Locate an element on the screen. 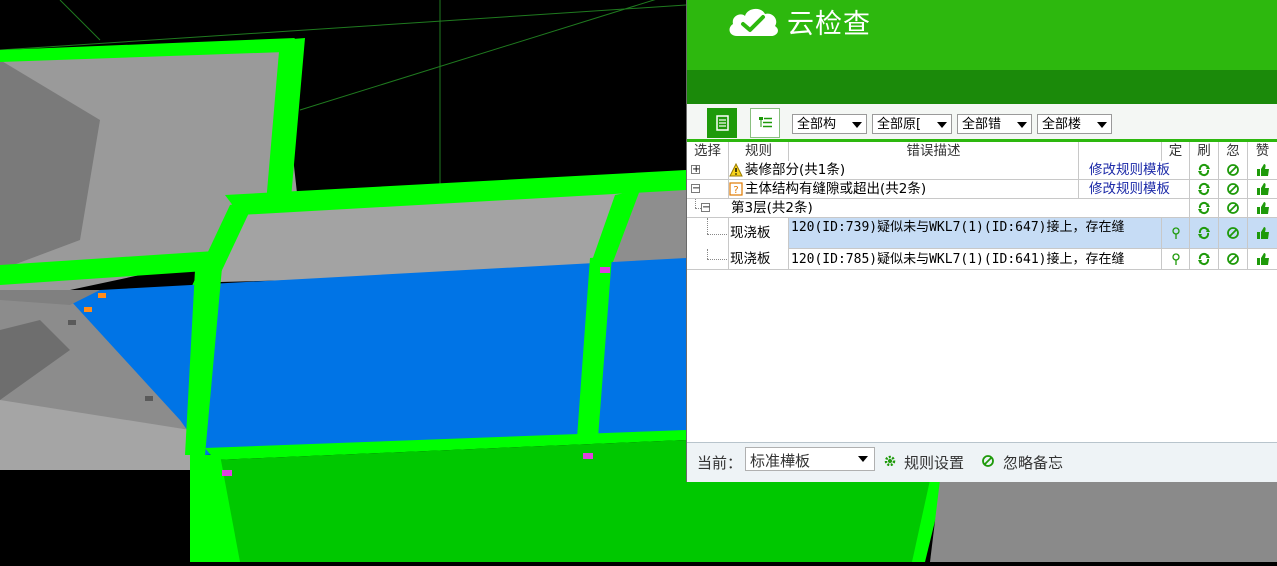  list-view-button is located at coordinates (722, 123).